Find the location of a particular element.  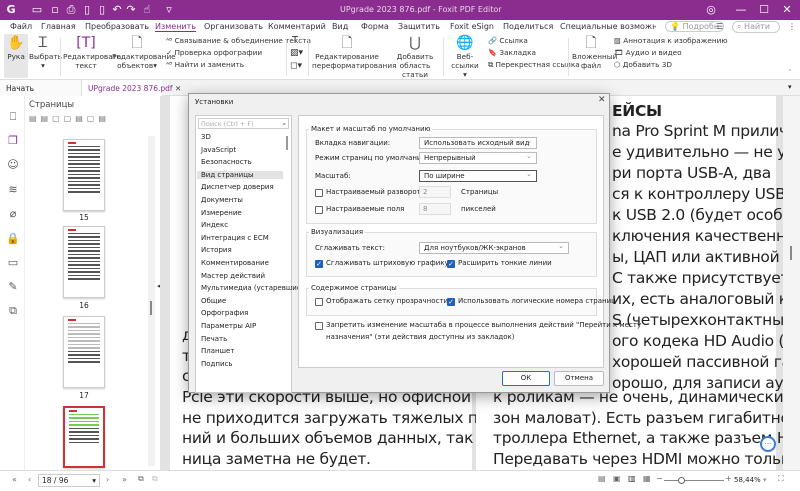

create-icon: ▯ is located at coordinates (102, 10).